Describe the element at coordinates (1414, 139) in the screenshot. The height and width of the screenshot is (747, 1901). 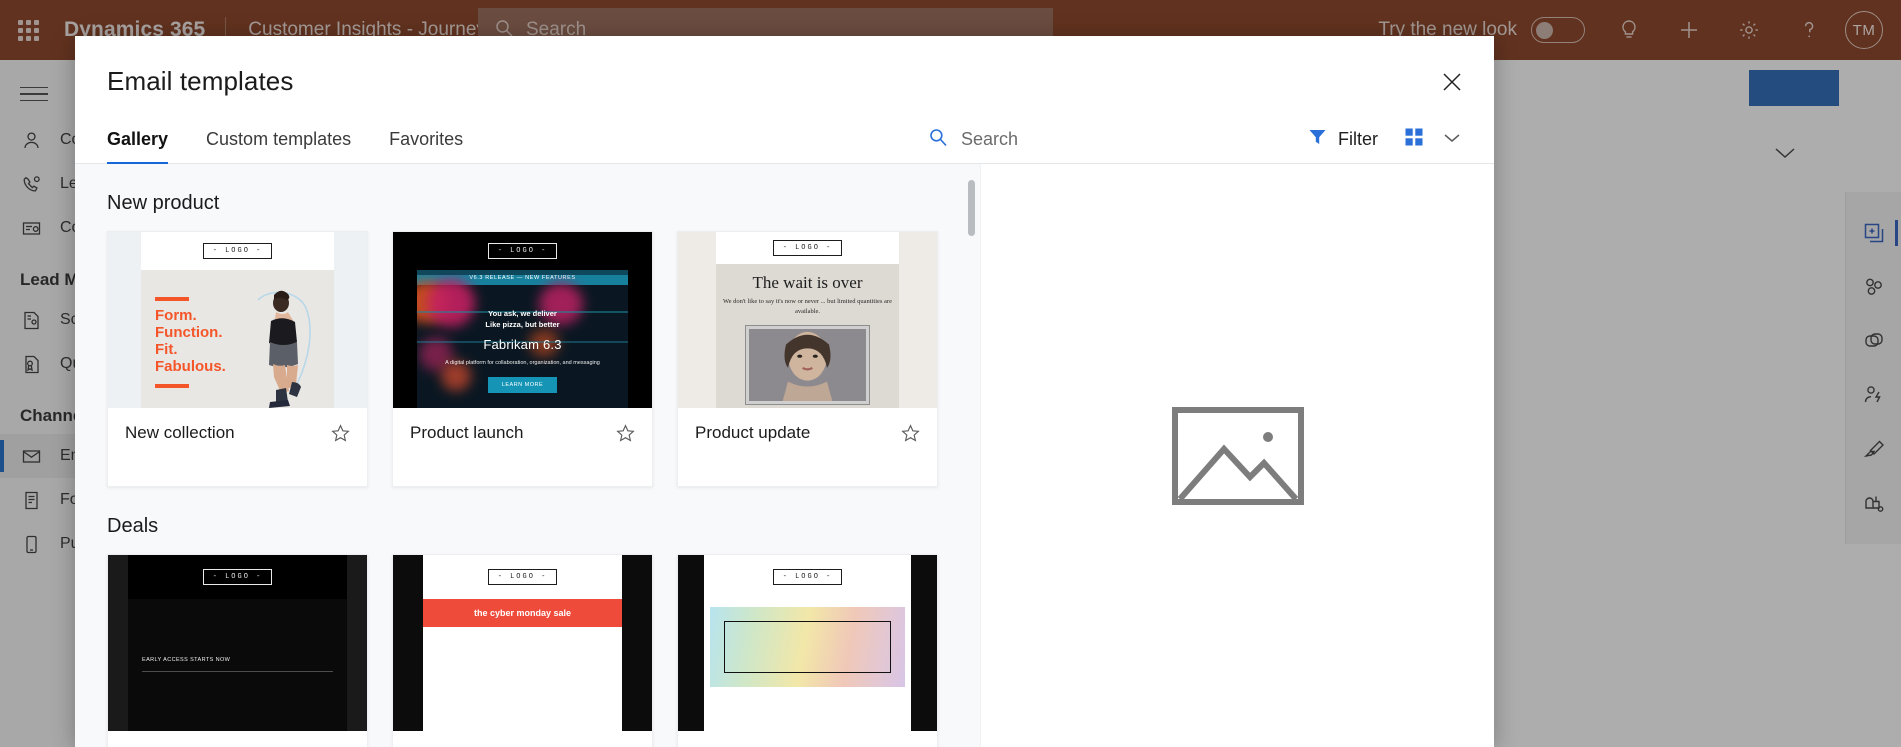
I see `grid-view-icon` at that location.